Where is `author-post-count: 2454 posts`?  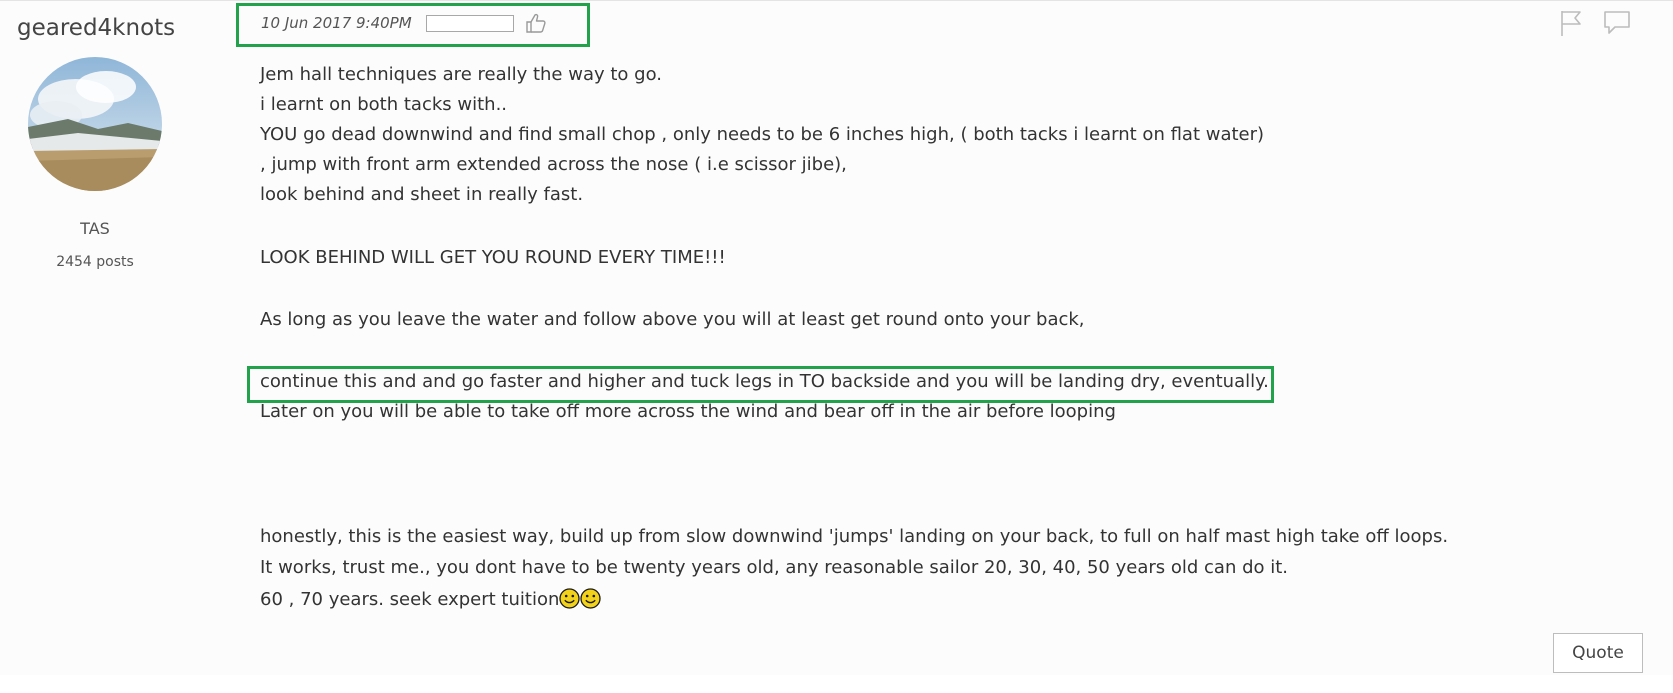 author-post-count: 2454 posts is located at coordinates (95, 262).